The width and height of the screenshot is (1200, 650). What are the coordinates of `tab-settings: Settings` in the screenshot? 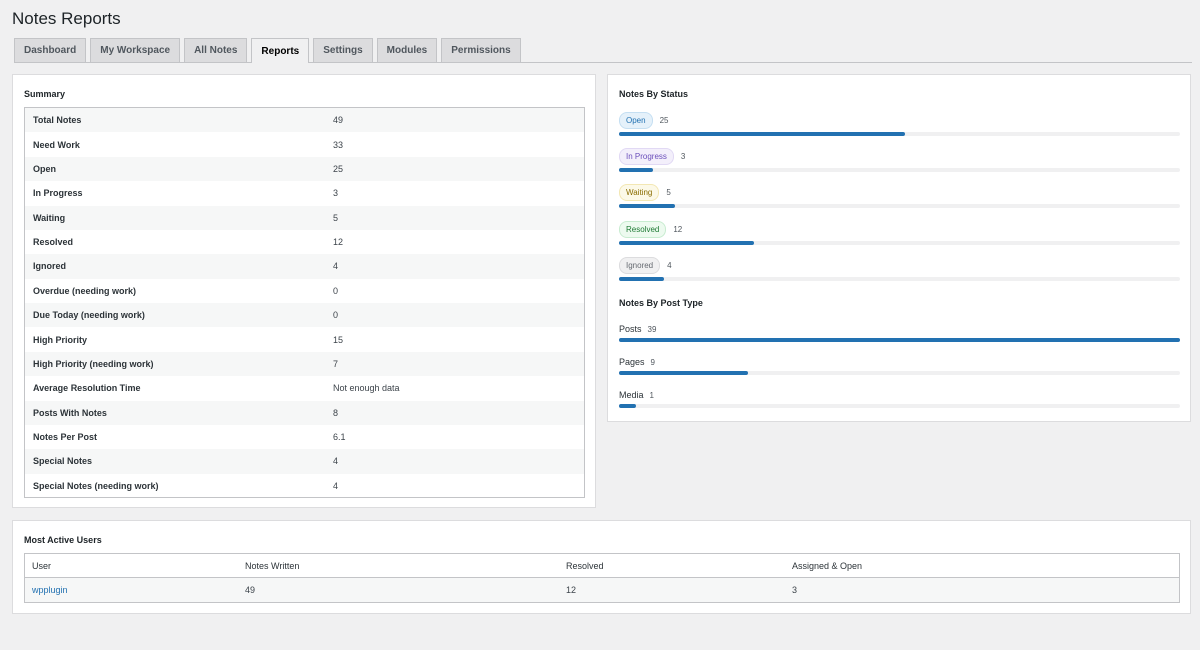 It's located at (343, 50).